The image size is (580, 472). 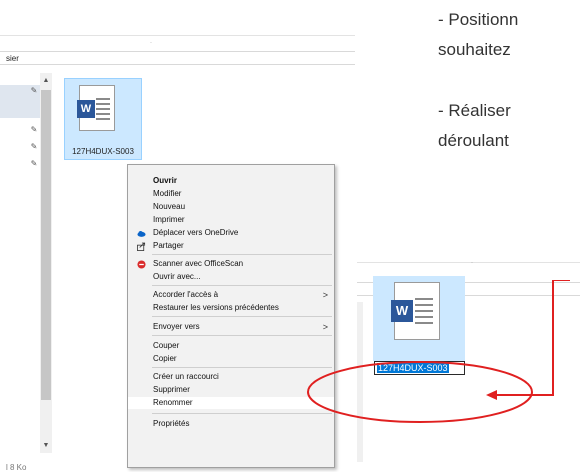 What do you see at coordinates (141, 246) in the screenshot?
I see `share-icon` at bounding box center [141, 246].